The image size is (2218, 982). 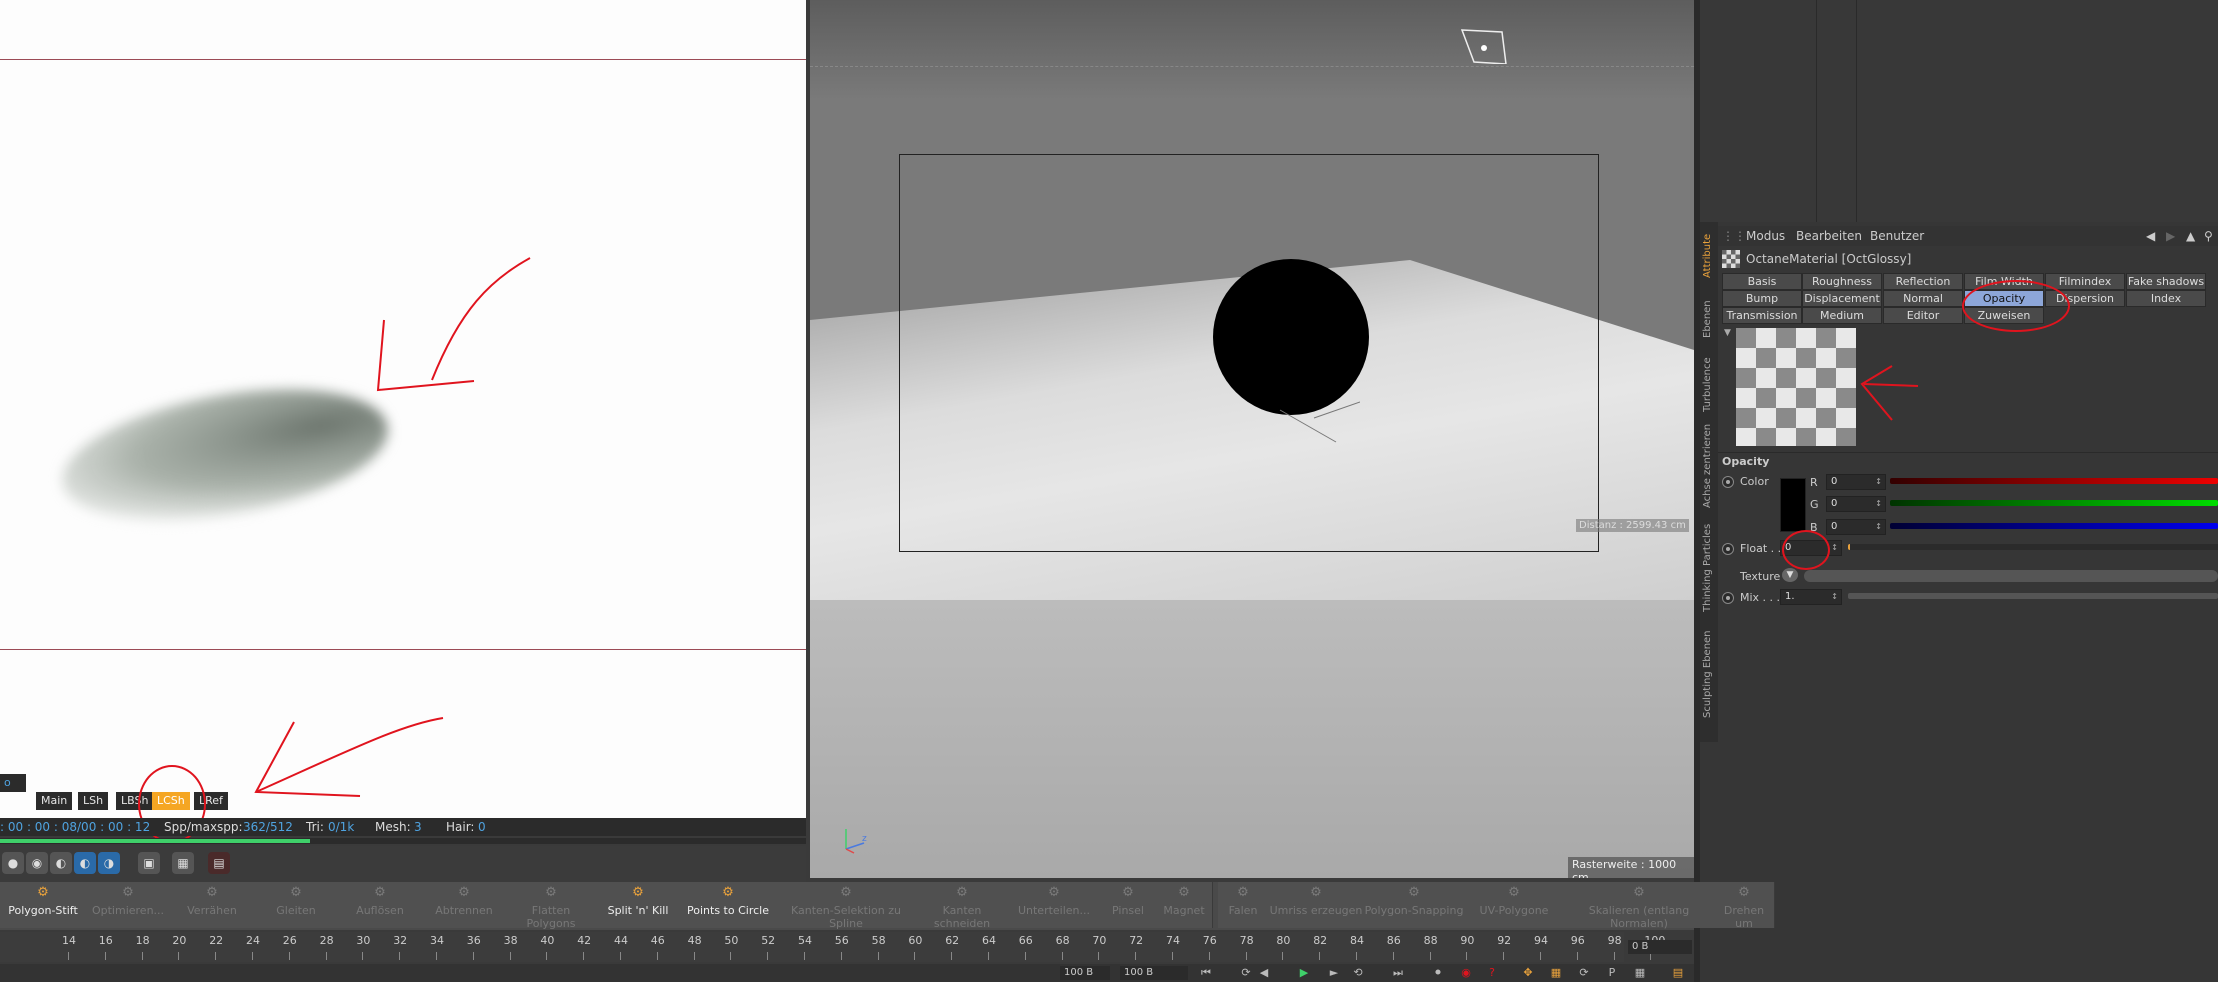 I want to click on menu-modus: Modus, so click(x=1765, y=236).